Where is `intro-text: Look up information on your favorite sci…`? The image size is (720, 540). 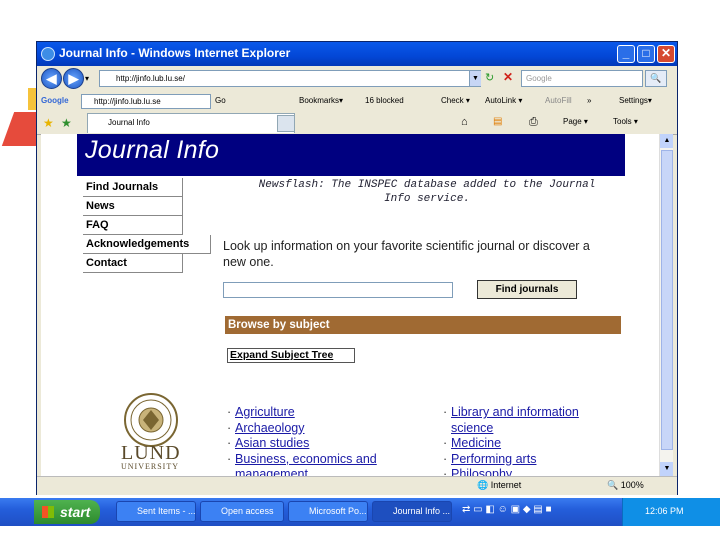
intro-text: Look up information on your favorite sci… is located at coordinates (406, 254).